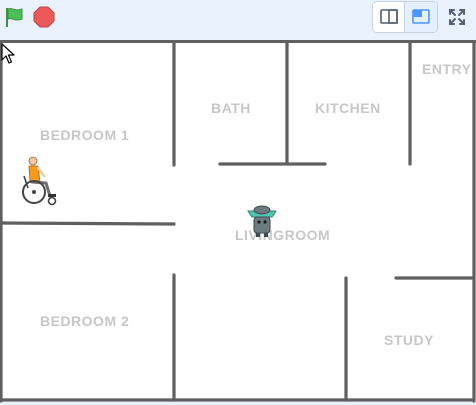  I want to click on small-stage-button, so click(389, 17).